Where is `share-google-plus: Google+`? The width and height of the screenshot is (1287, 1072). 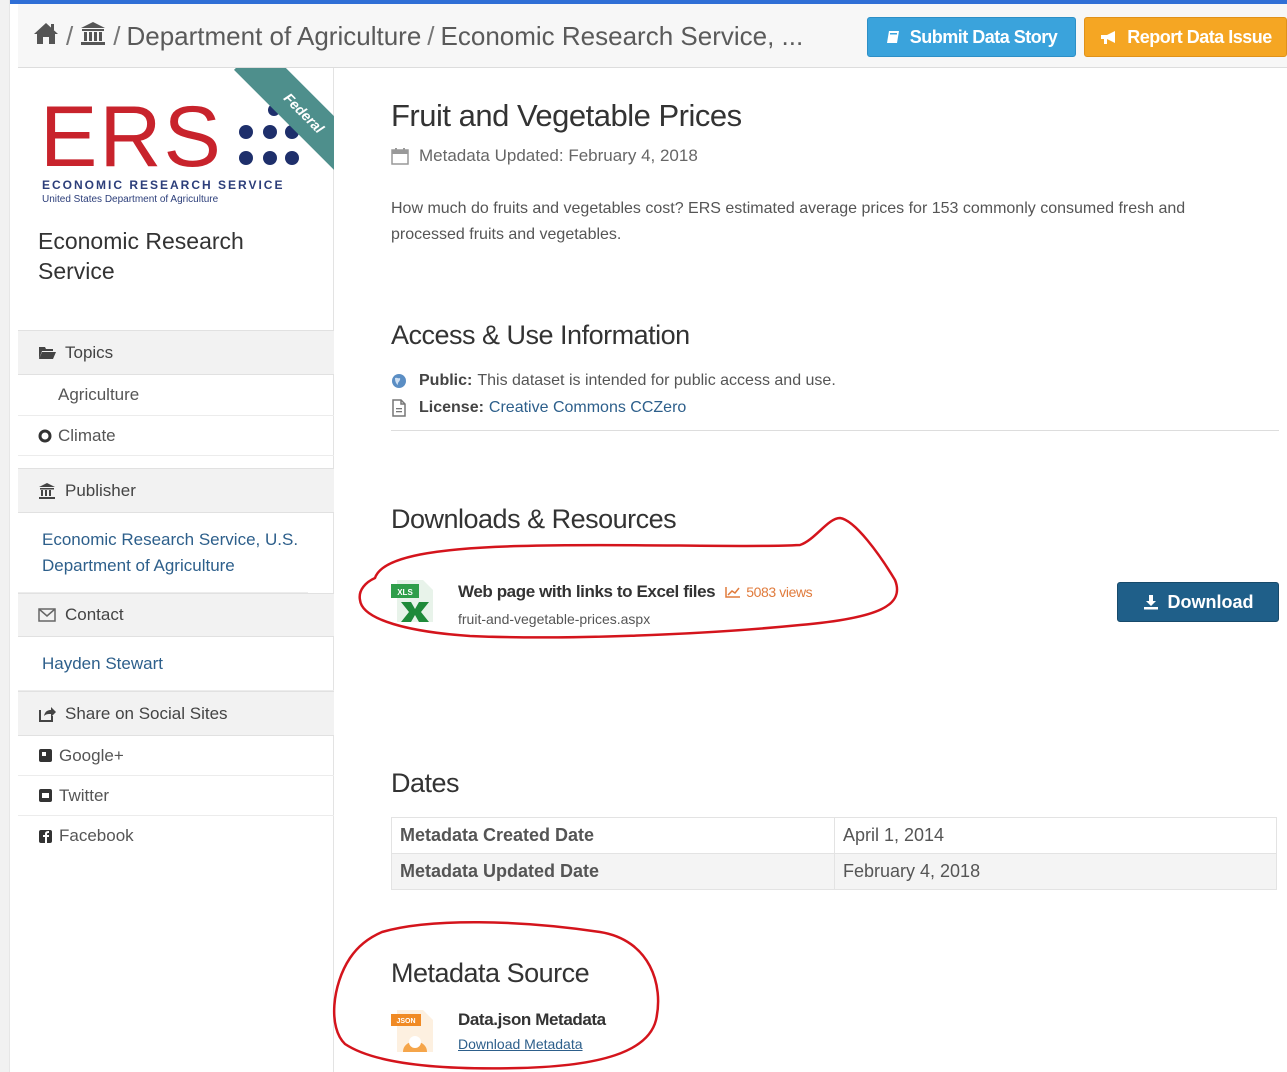 share-google-plus: Google+ is located at coordinates (176, 756).